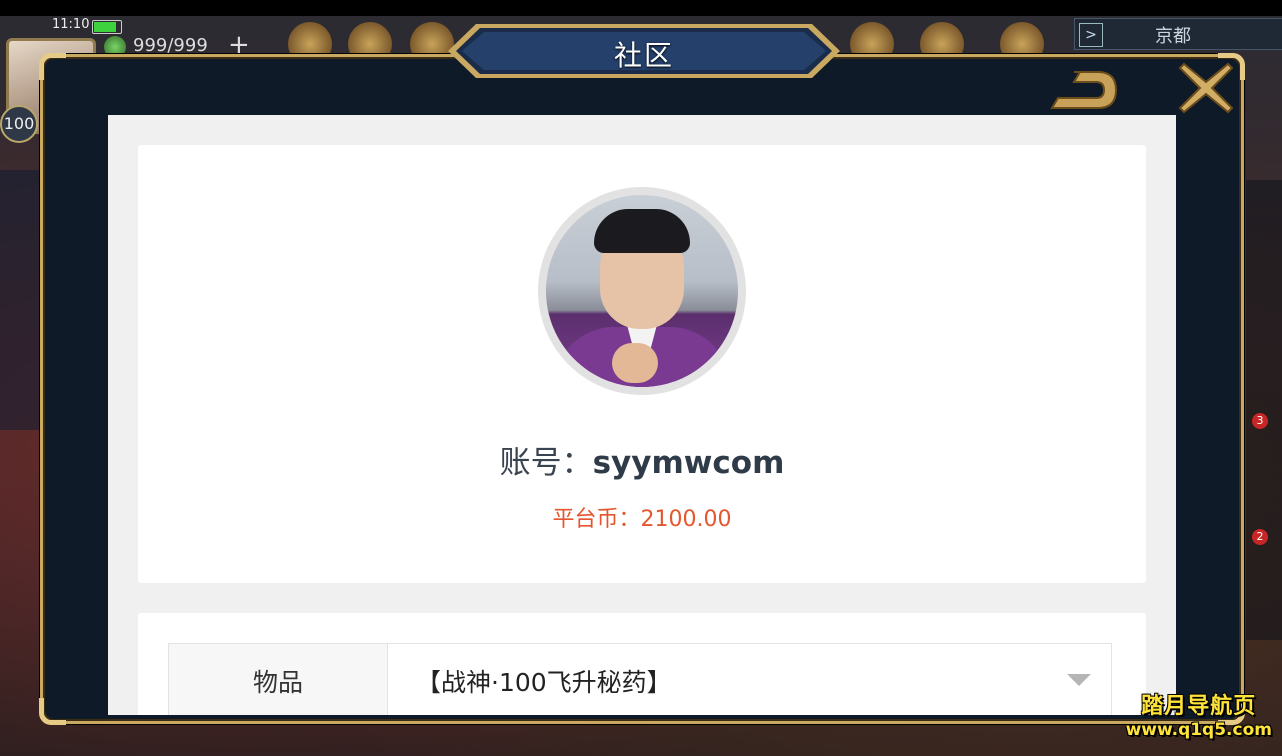 The width and height of the screenshot is (1282, 756). Describe the element at coordinates (71, 24) in the screenshot. I see `clock: 11:10` at that location.